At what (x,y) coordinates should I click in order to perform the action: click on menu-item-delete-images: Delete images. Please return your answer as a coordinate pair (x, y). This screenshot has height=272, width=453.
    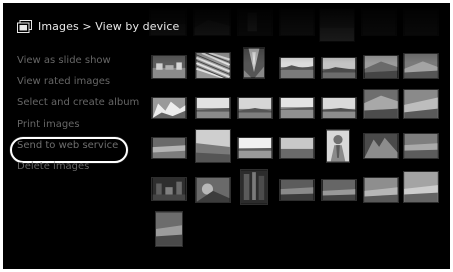
    Looking at the image, I should click on (78, 166).